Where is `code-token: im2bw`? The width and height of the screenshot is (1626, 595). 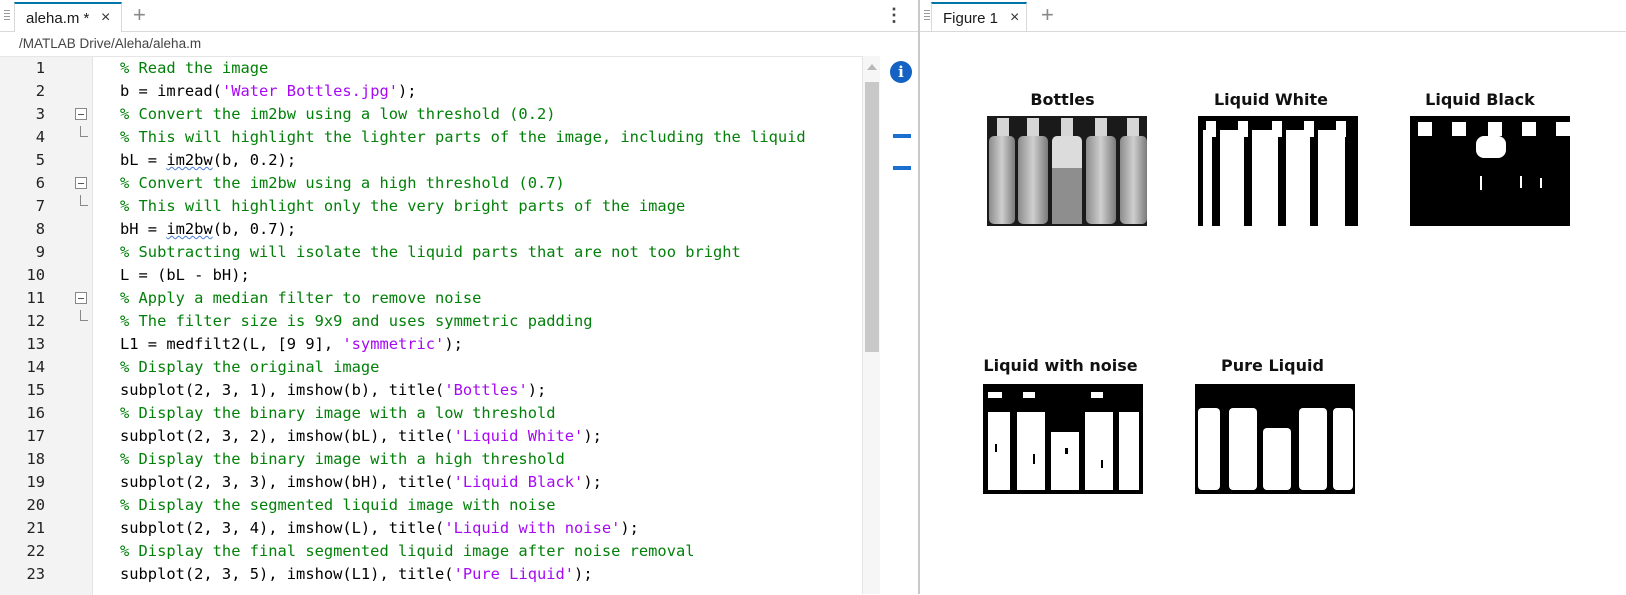 code-token: im2bw is located at coordinates (189, 229).